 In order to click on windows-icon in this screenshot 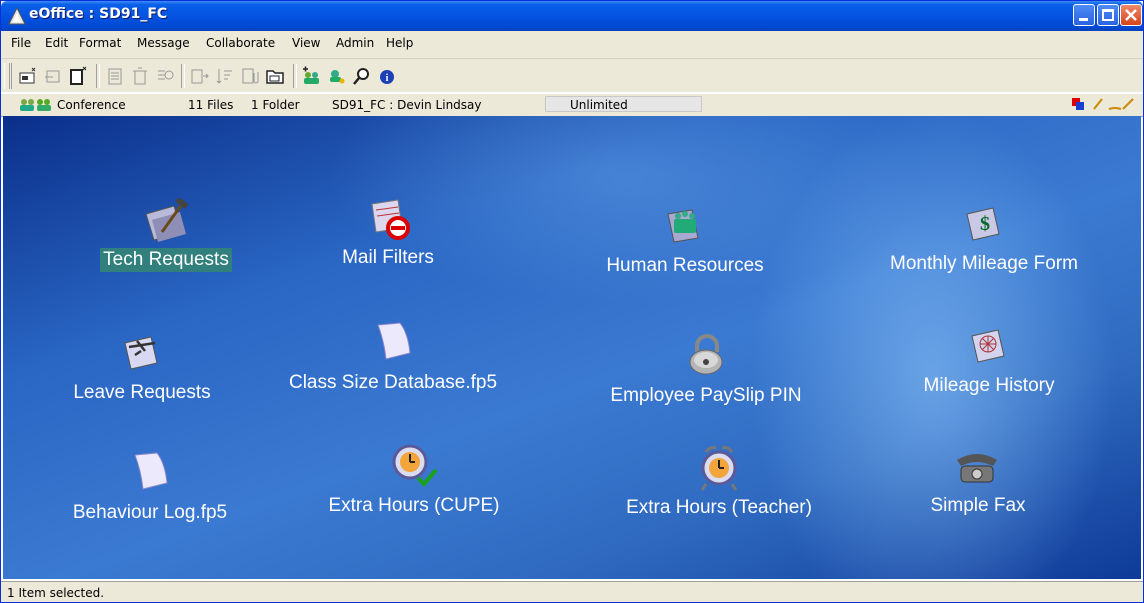, I will do `click(1078, 104)`.